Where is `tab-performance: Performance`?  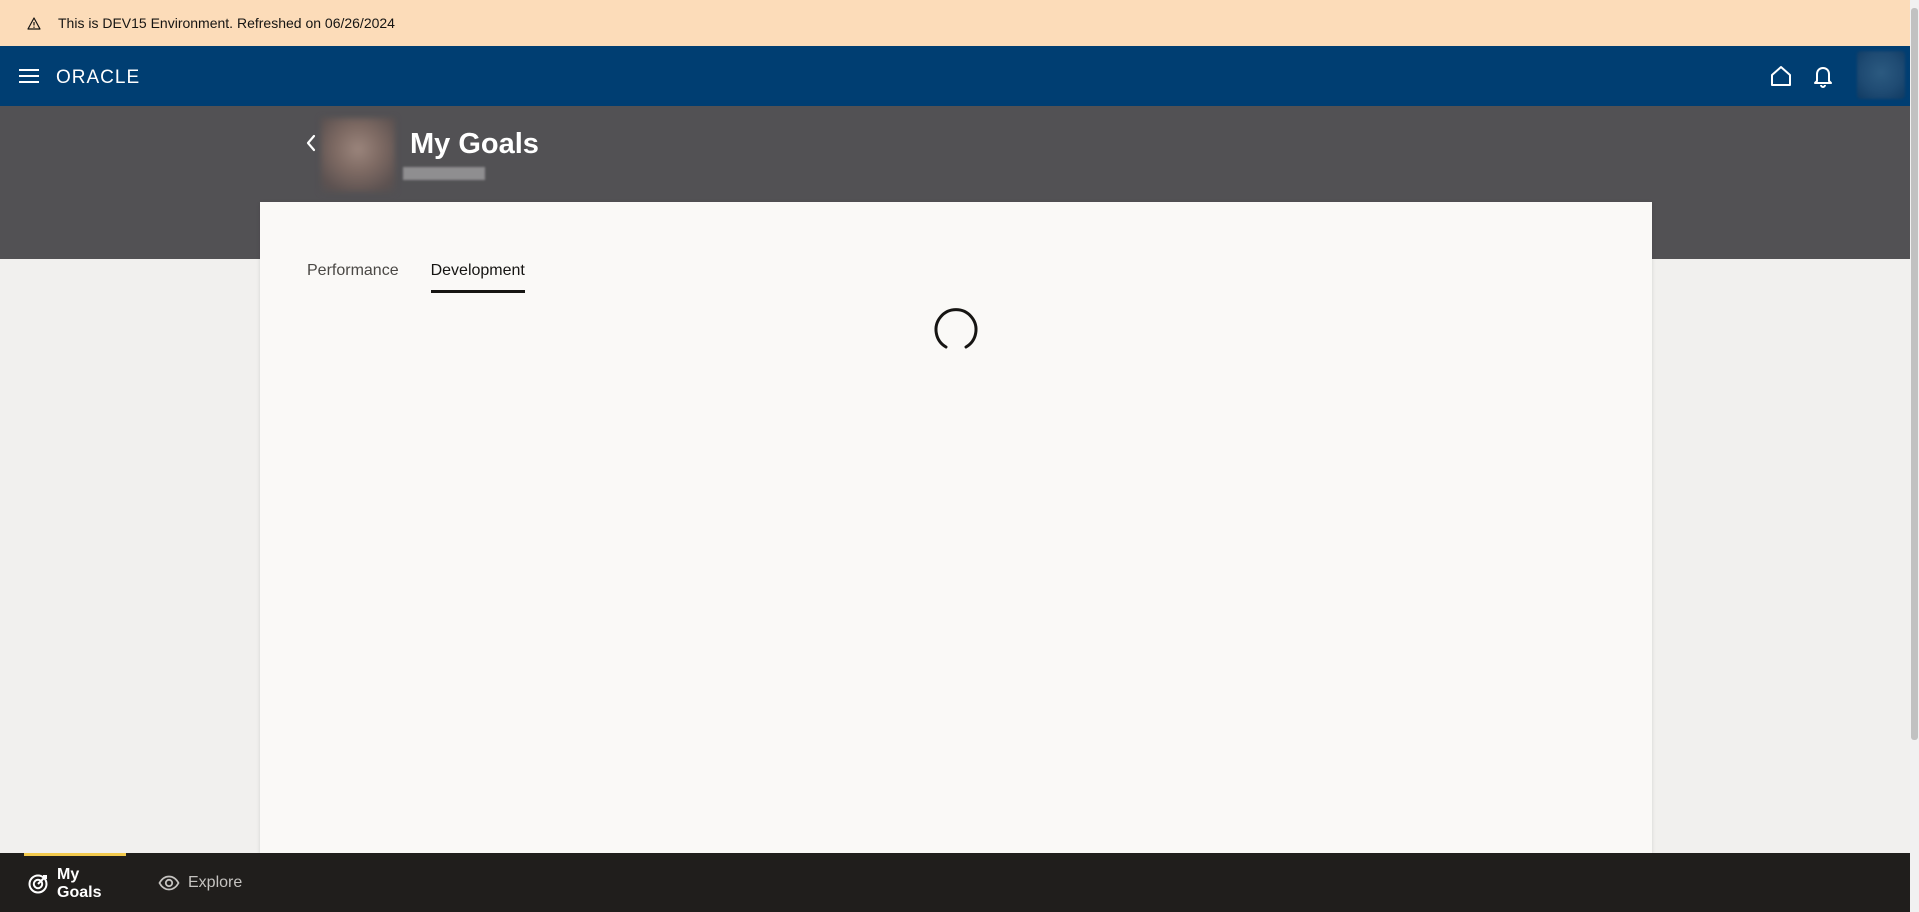
tab-performance: Performance is located at coordinates (353, 277).